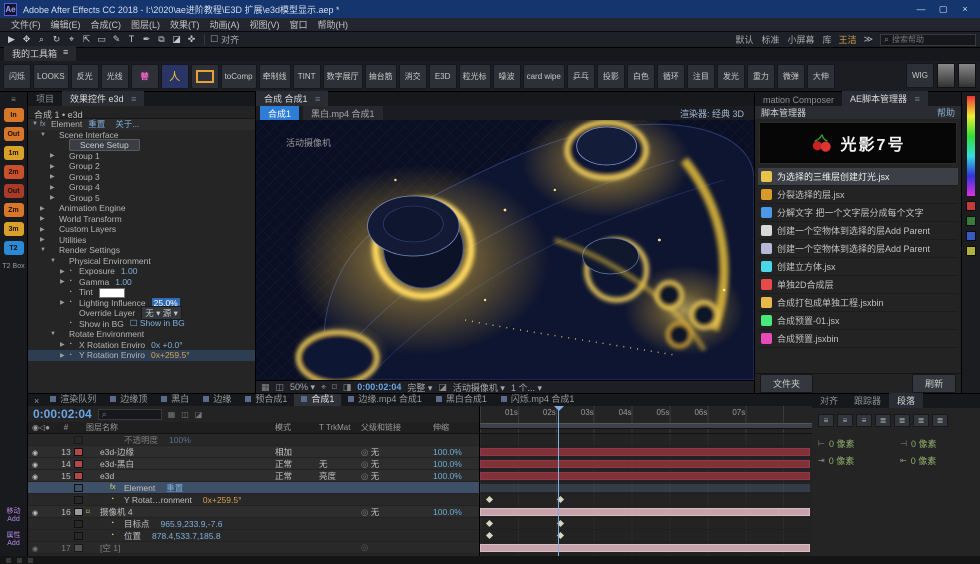  Describe the element at coordinates (141, 240) in the screenshot. I see `effect-row: ▶ Utilities` at that location.